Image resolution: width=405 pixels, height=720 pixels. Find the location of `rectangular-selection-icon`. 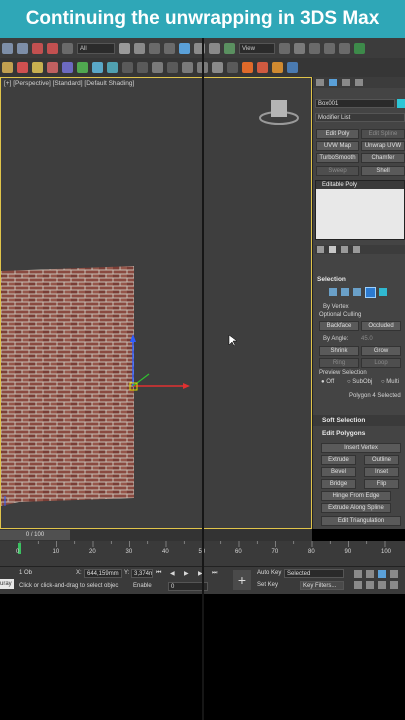

rectangular-selection-icon is located at coordinates (154, 48).